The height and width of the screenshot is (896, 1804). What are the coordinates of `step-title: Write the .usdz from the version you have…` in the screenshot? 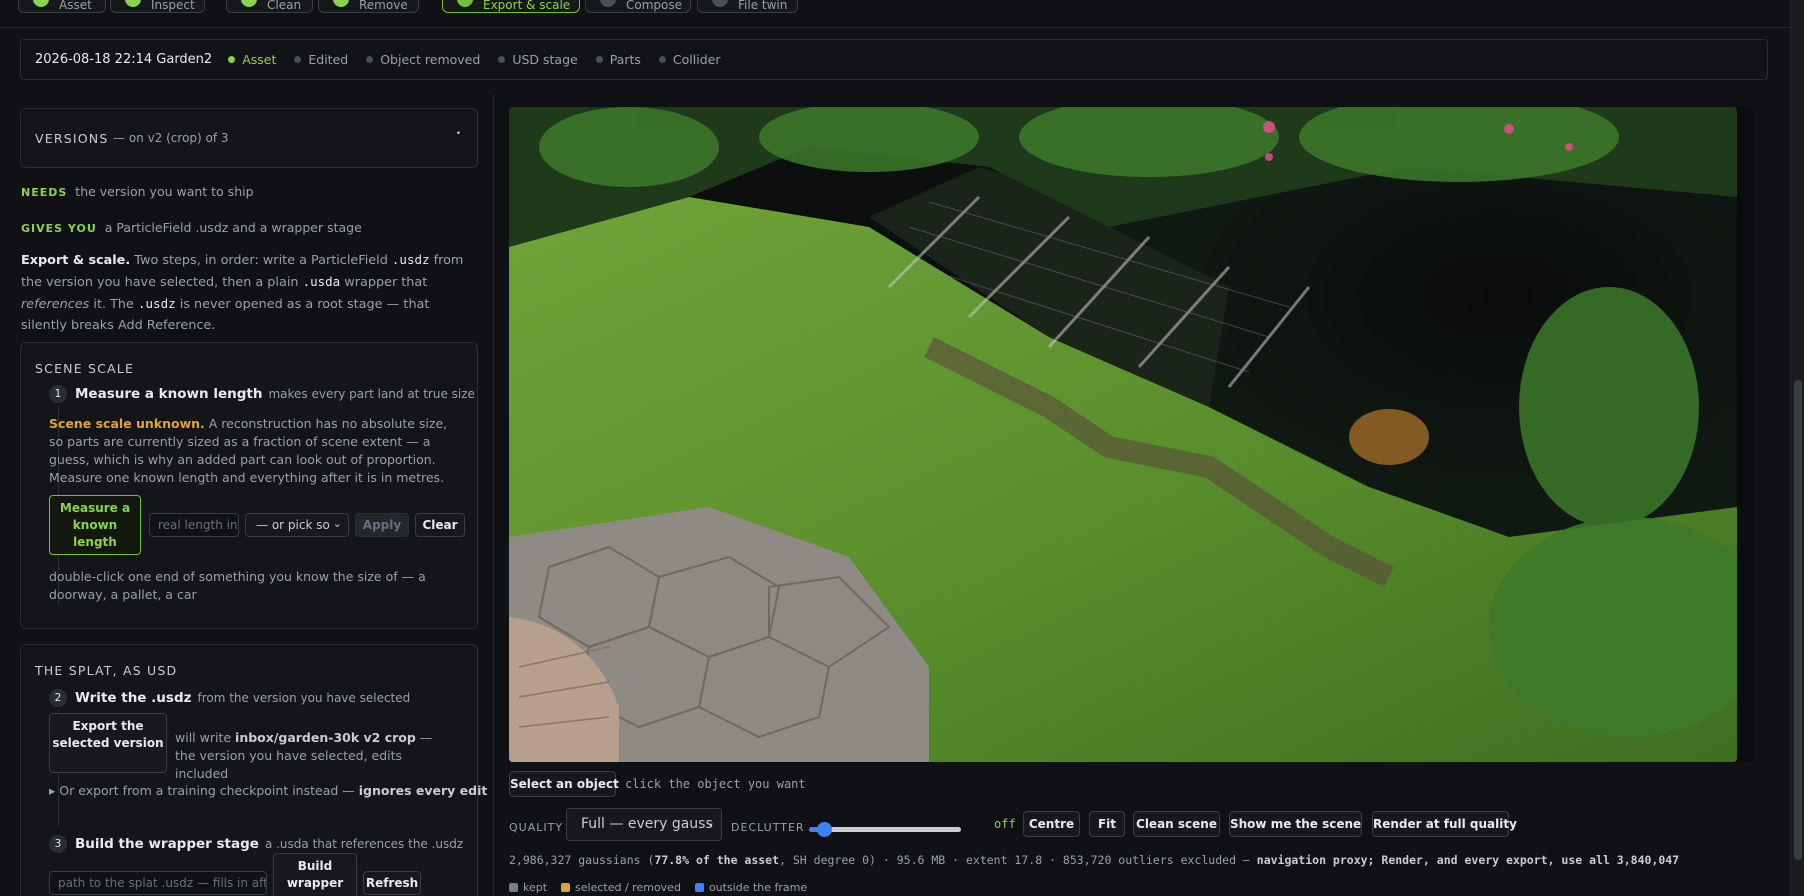 It's located at (243, 698).